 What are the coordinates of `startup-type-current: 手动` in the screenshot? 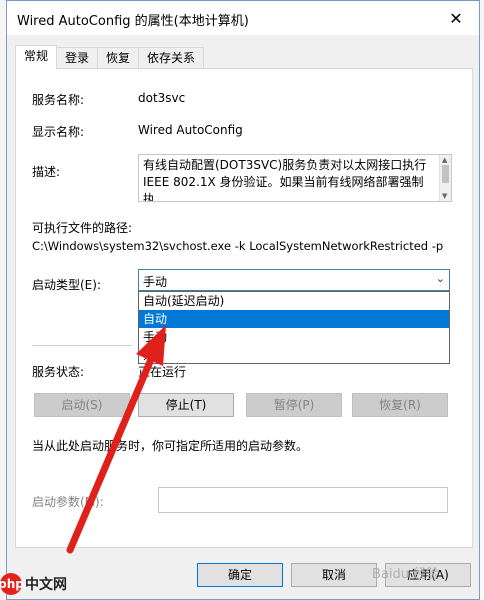 It's located at (155, 282).